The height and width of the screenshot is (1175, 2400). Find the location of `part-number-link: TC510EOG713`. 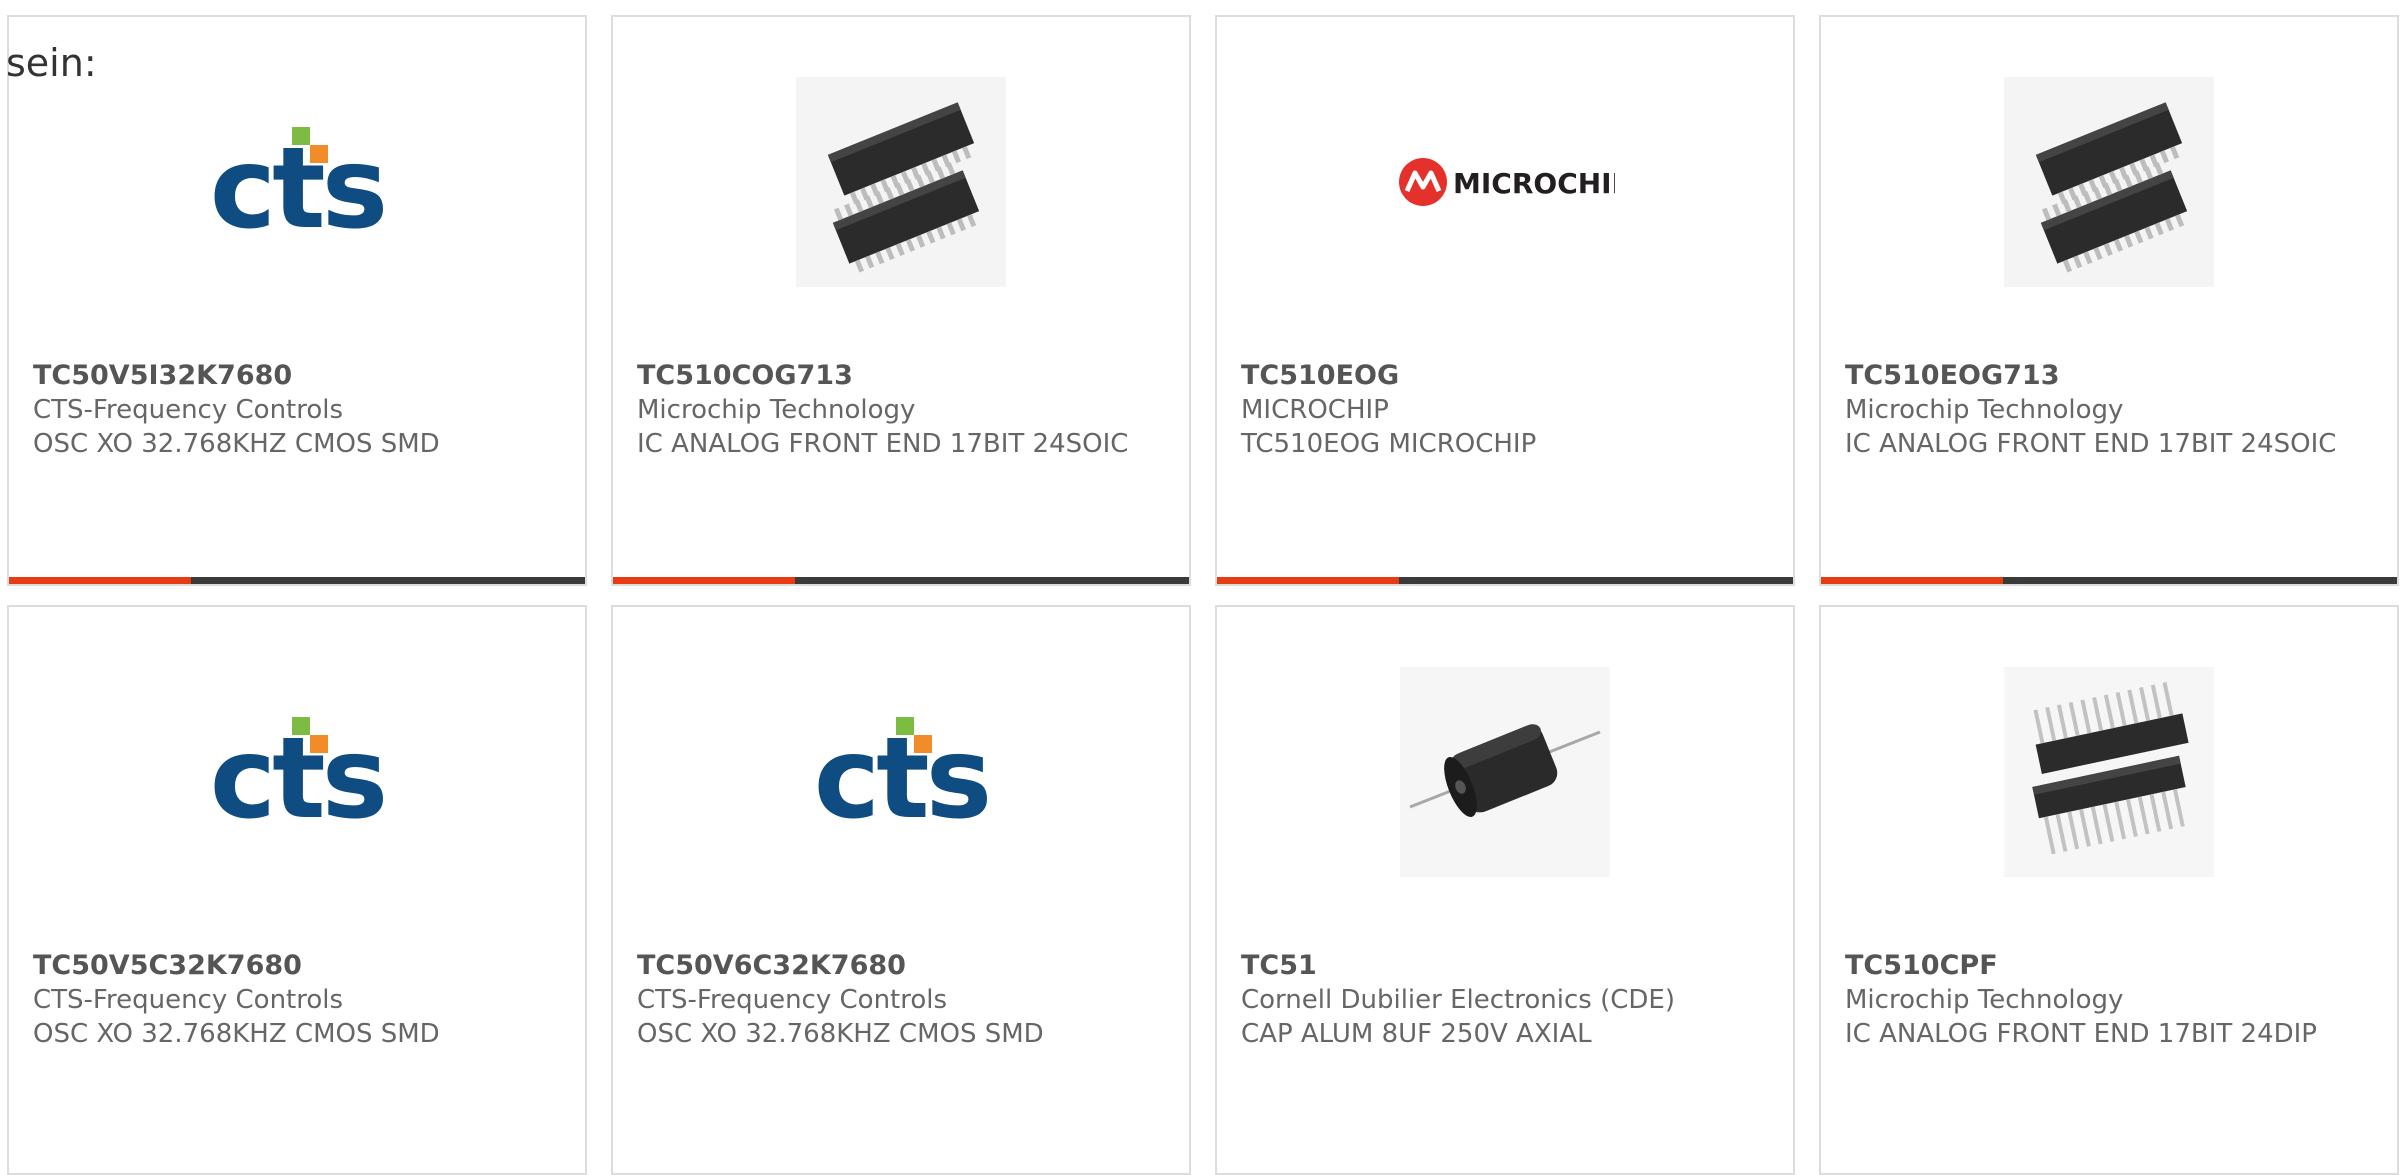

part-number-link: TC510EOG713 is located at coordinates (2109, 376).